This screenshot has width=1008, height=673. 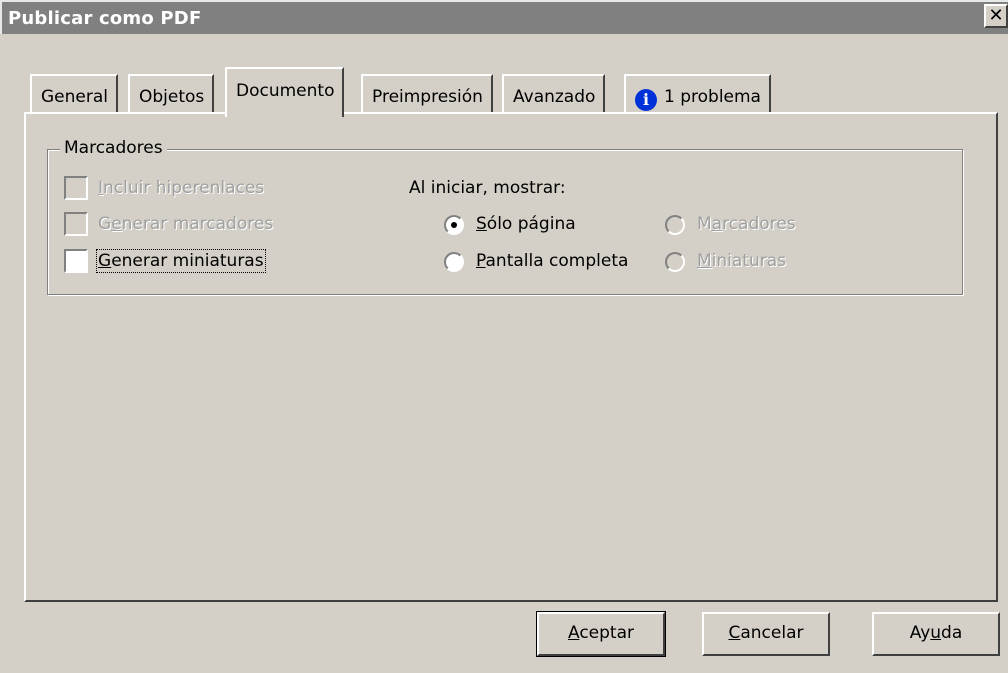 I want to click on radio-thumbnails, so click(x=675, y=262).